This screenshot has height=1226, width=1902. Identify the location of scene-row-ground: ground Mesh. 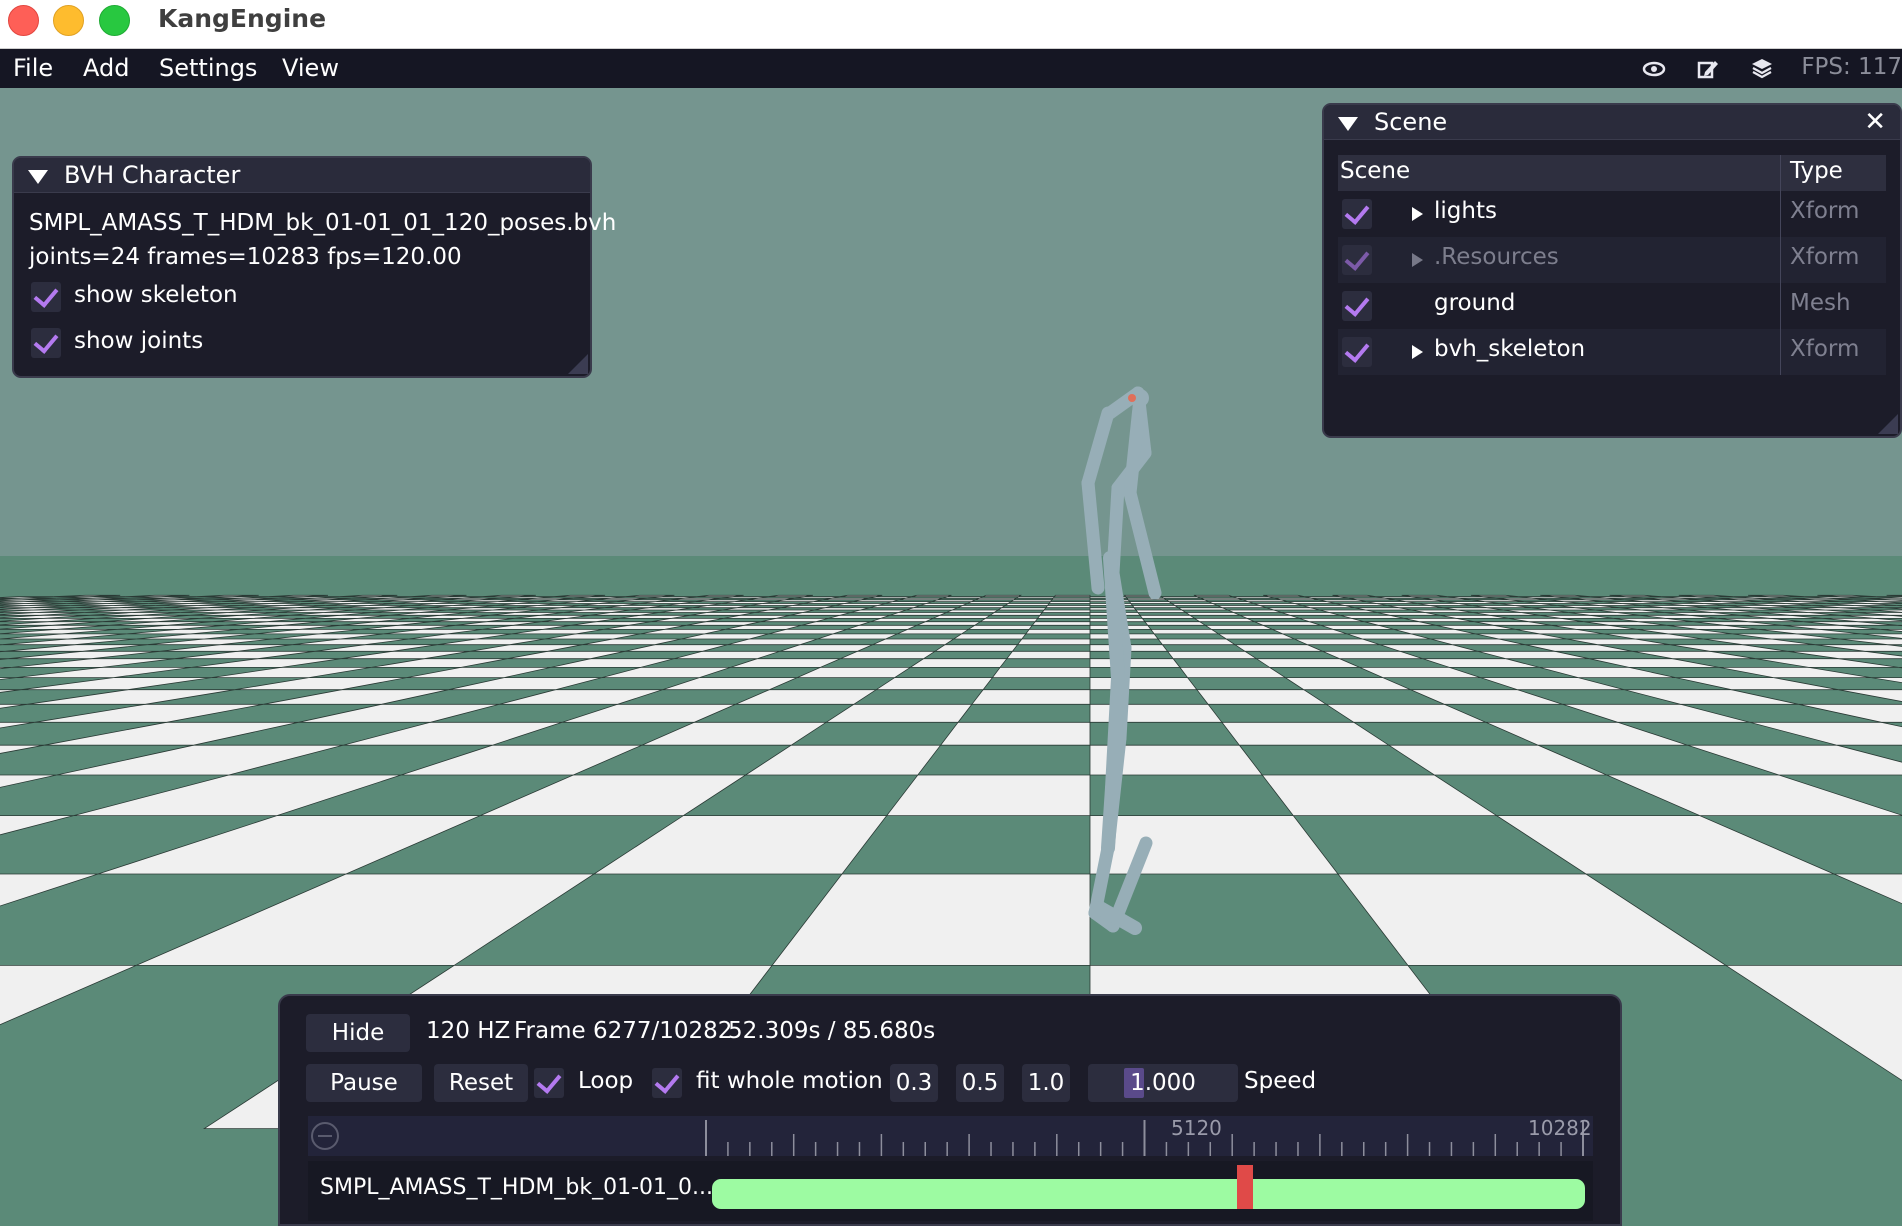
(1612, 306).